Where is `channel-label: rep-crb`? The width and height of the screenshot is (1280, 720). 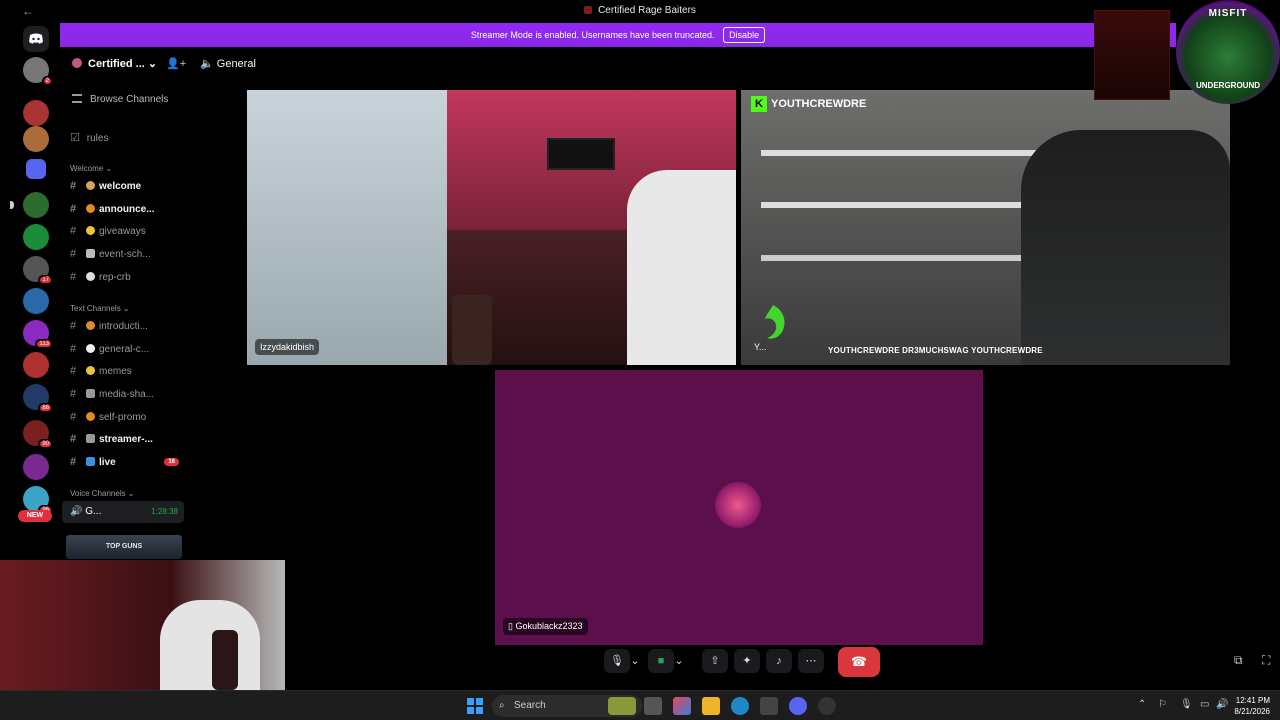
channel-label: rep-crb is located at coordinates (115, 277).